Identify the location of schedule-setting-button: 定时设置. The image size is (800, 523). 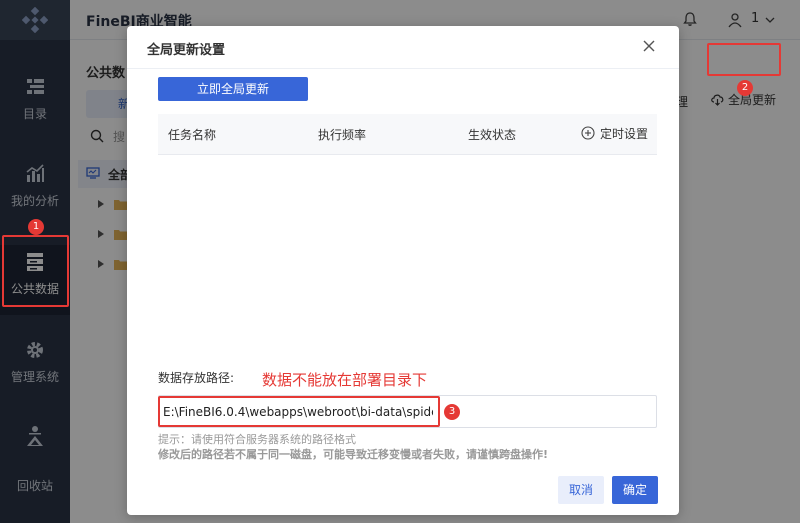
(621, 134).